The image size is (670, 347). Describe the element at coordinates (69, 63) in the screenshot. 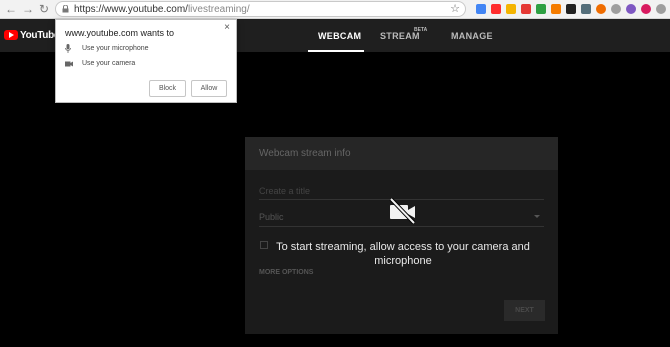

I see `camera-icon` at that location.